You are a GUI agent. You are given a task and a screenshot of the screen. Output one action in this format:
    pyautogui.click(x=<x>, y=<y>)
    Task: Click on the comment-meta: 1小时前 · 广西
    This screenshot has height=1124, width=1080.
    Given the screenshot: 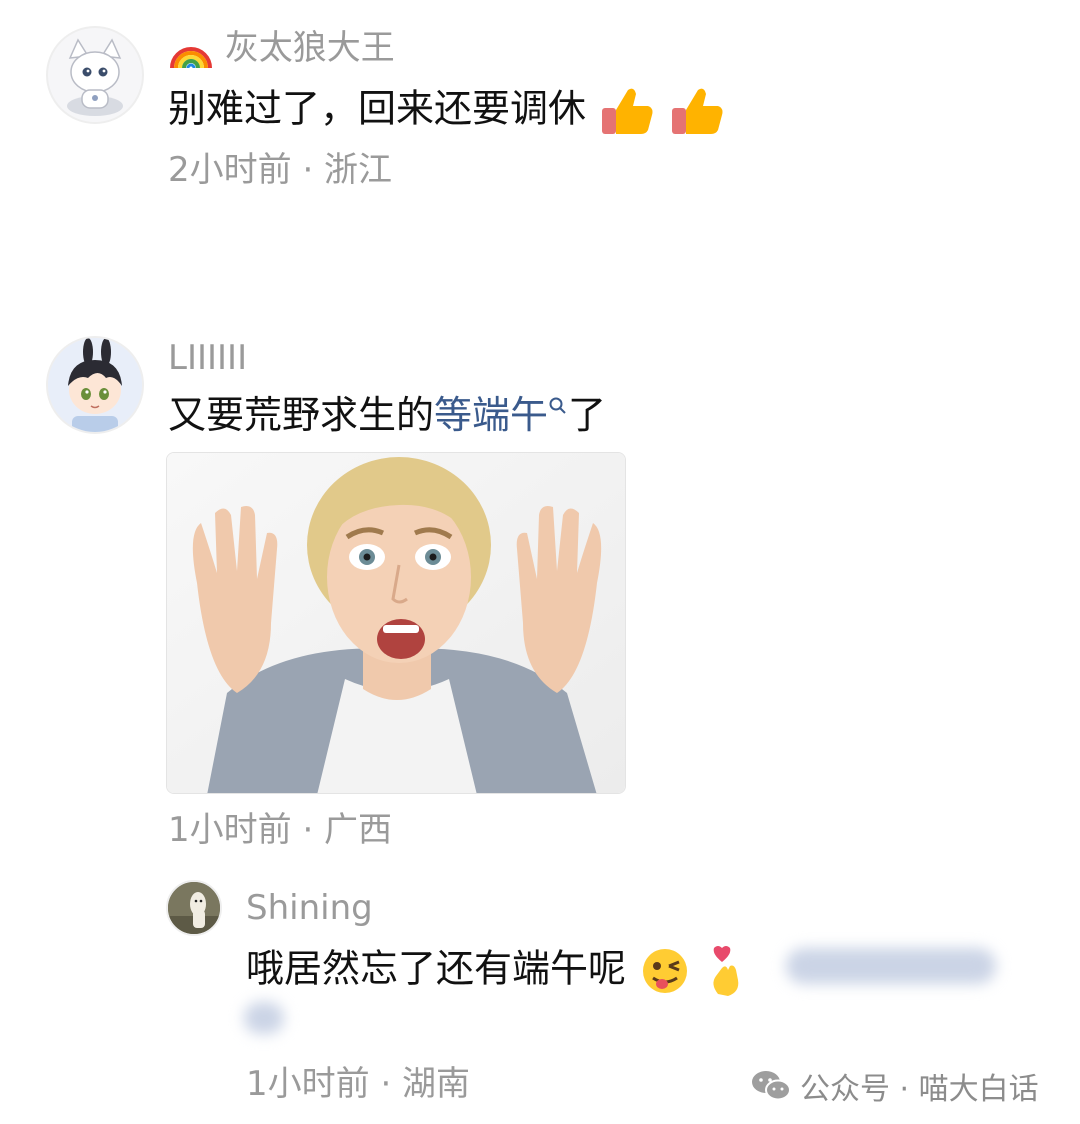 What is the action you would take?
    pyautogui.click(x=280, y=830)
    